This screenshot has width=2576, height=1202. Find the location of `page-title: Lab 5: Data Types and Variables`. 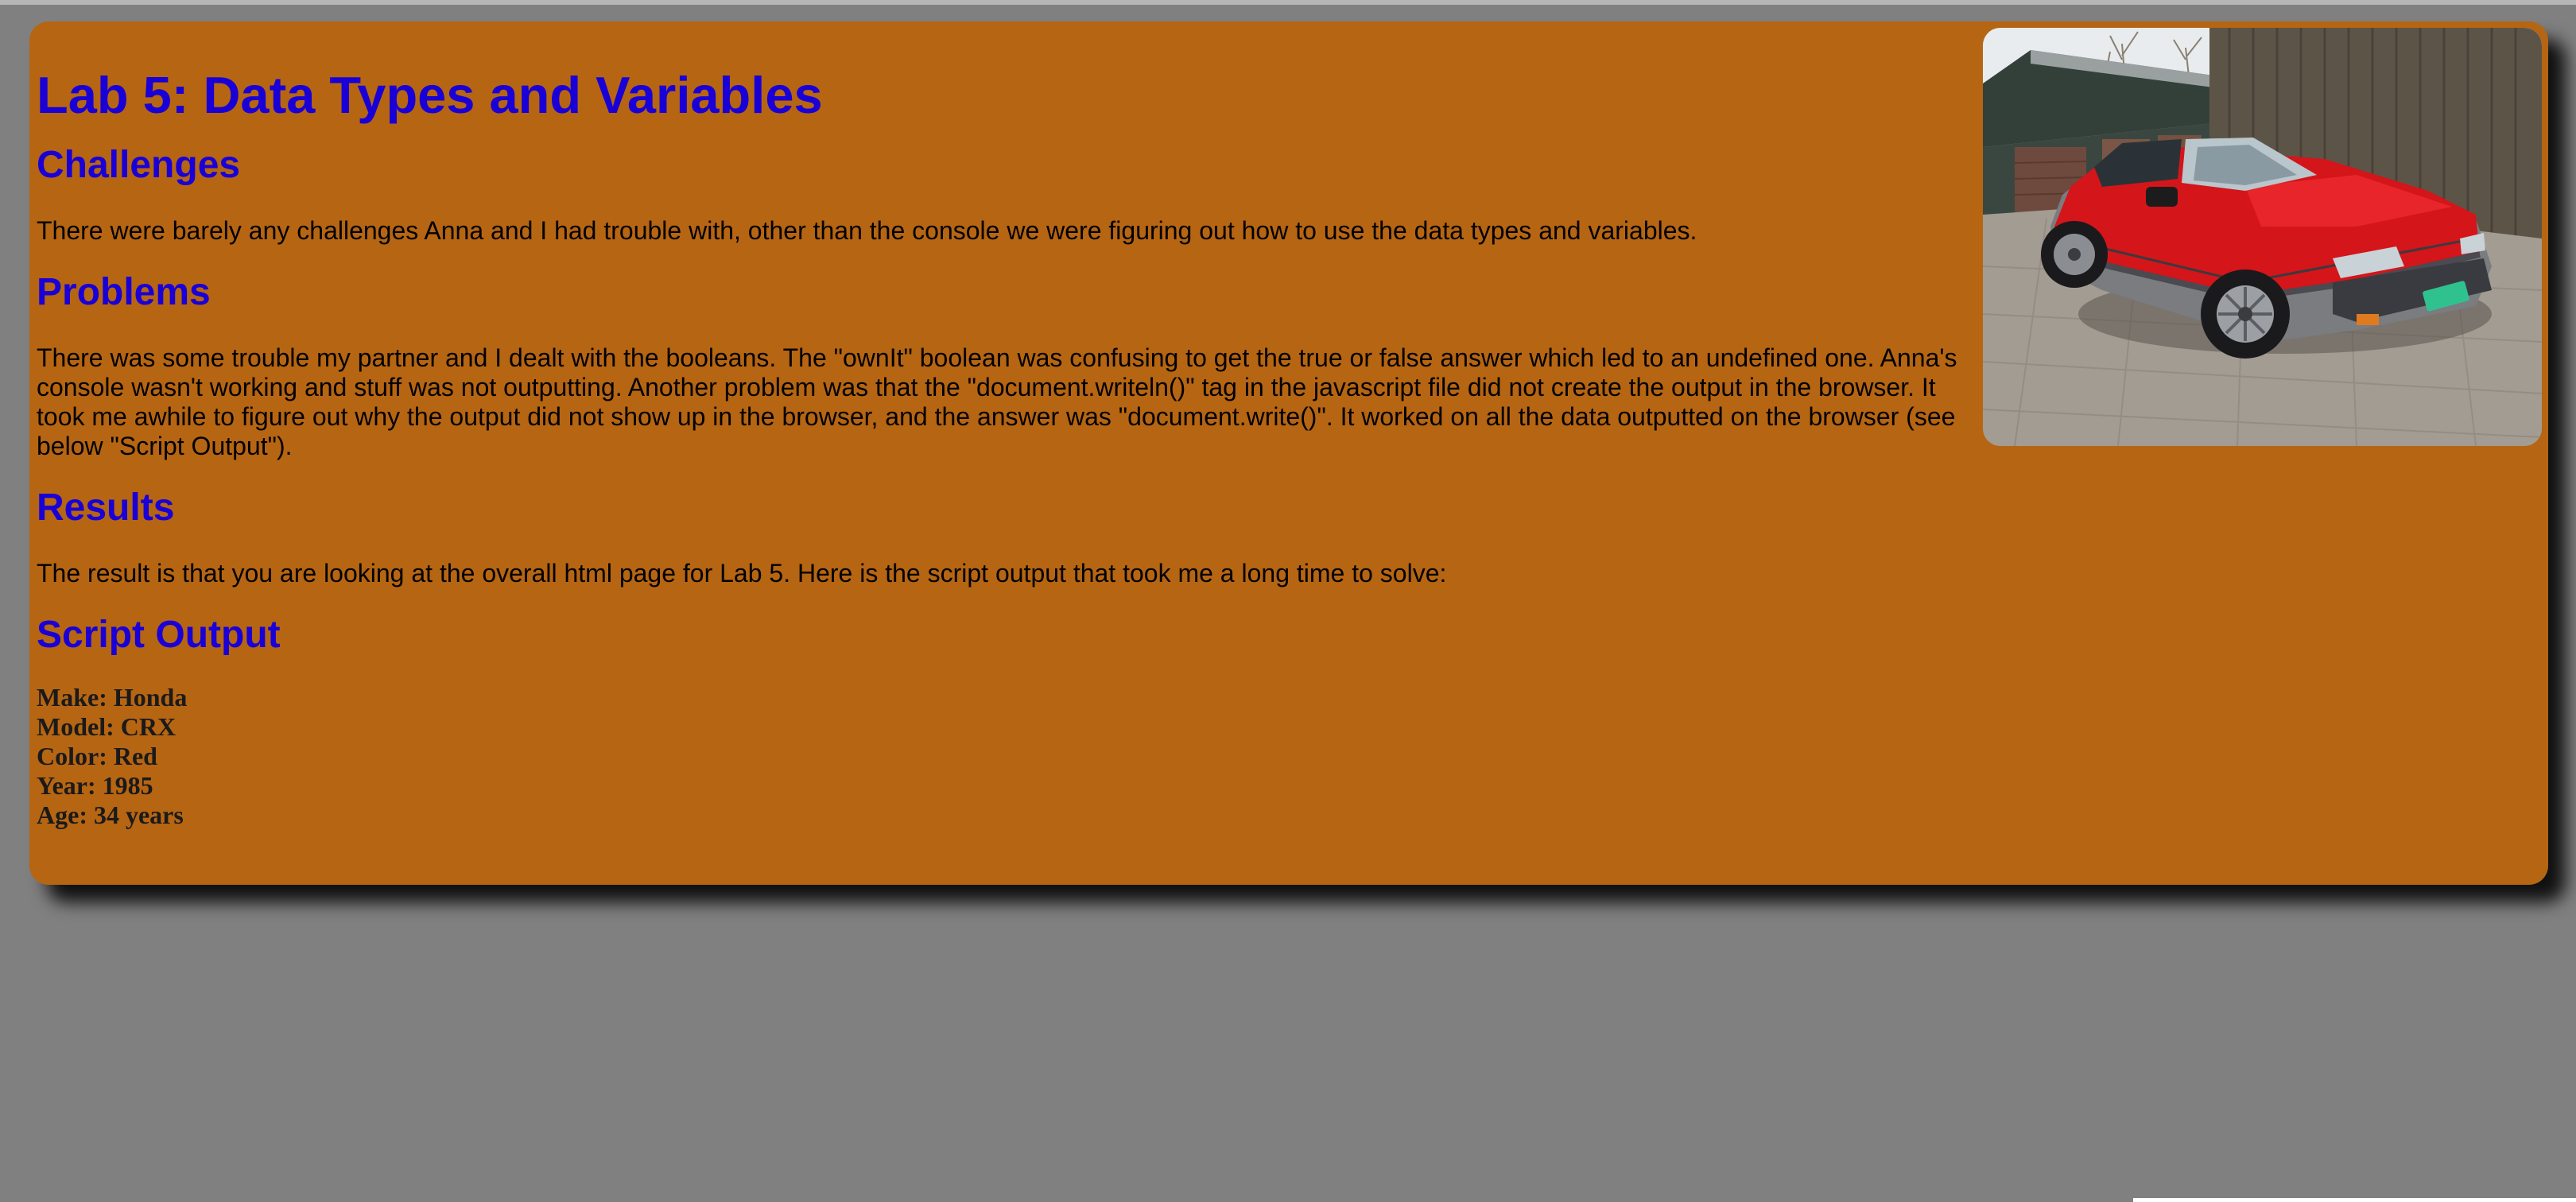

page-title: Lab 5: Data Types and Variables is located at coordinates (430, 95).